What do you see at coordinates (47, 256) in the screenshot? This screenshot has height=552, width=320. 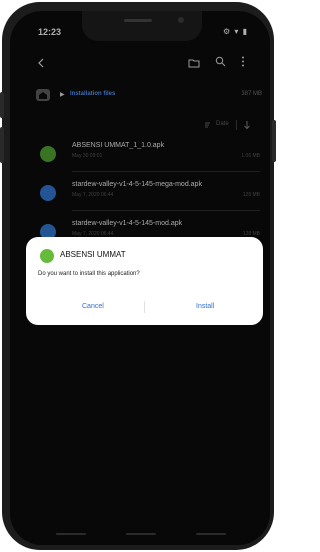 I see `app-icon` at bounding box center [47, 256].